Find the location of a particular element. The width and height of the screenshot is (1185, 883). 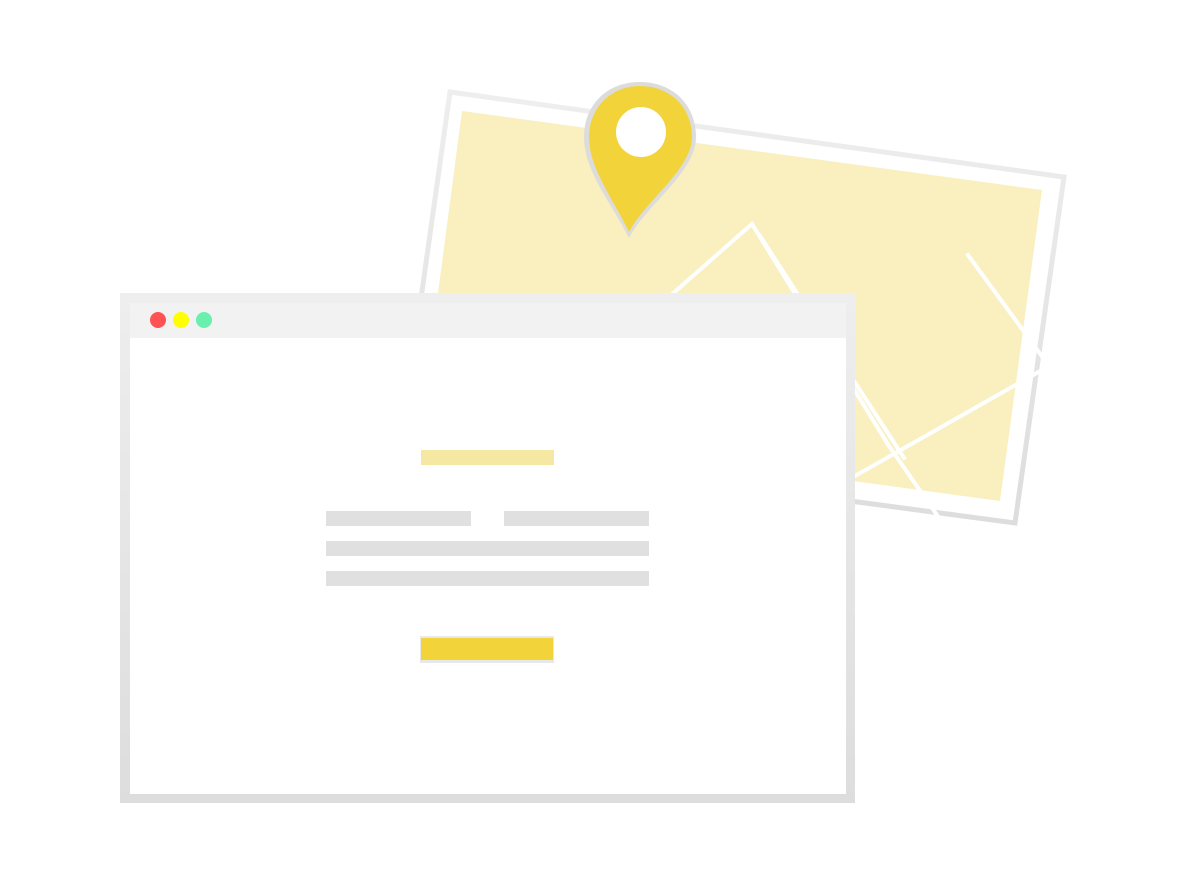

window-maximize-control is located at coordinates (204, 320).